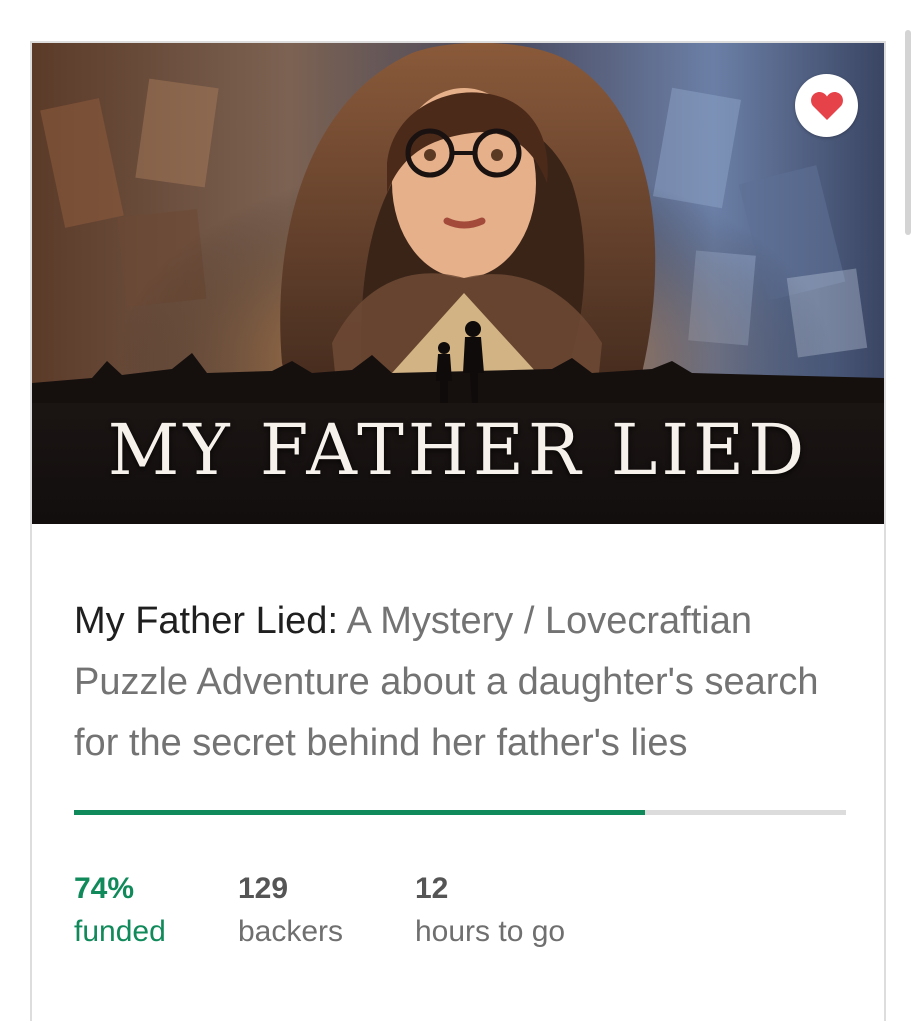  Describe the element at coordinates (104, 888) in the screenshot. I see `stat-funded-value: 74%` at that location.